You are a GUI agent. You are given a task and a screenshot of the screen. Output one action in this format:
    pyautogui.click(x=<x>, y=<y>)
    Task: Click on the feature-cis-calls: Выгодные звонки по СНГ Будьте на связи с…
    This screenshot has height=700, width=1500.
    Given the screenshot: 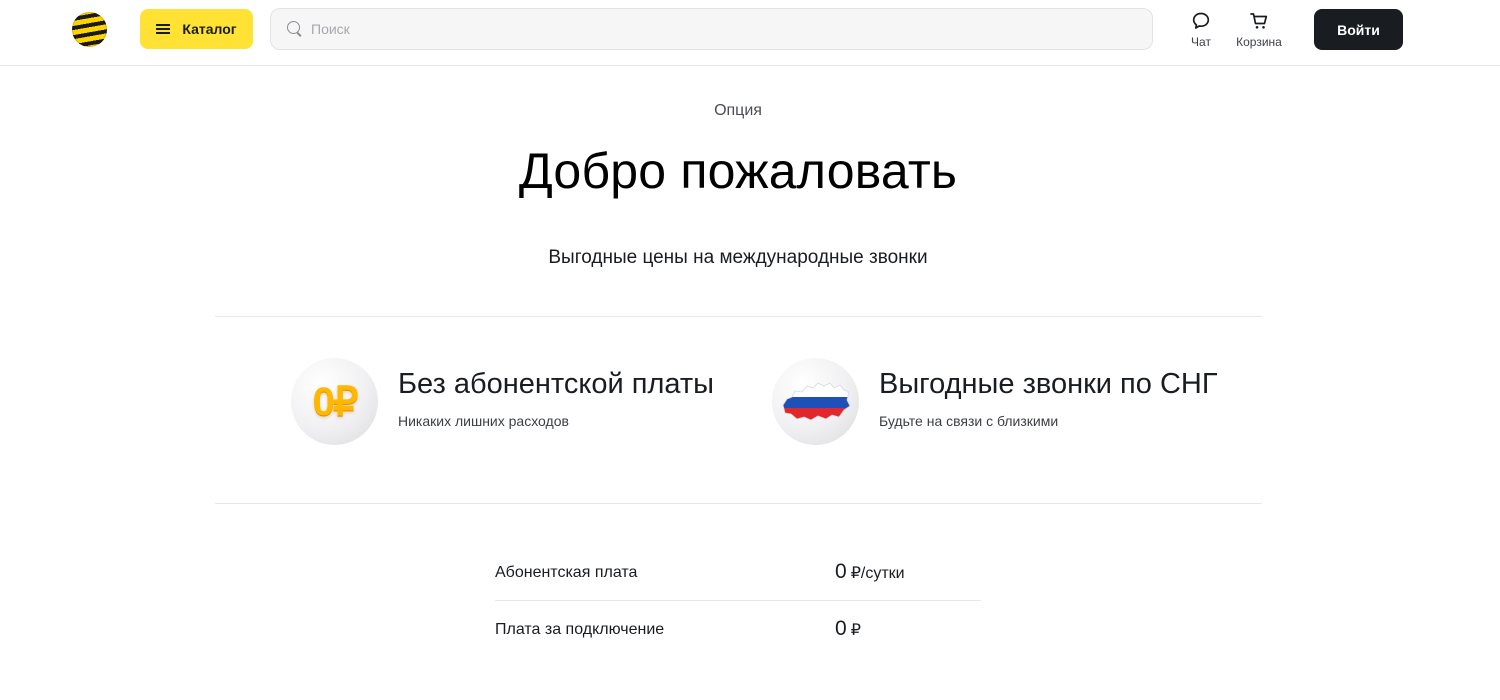 What is the action you would take?
    pyautogui.click(x=995, y=401)
    